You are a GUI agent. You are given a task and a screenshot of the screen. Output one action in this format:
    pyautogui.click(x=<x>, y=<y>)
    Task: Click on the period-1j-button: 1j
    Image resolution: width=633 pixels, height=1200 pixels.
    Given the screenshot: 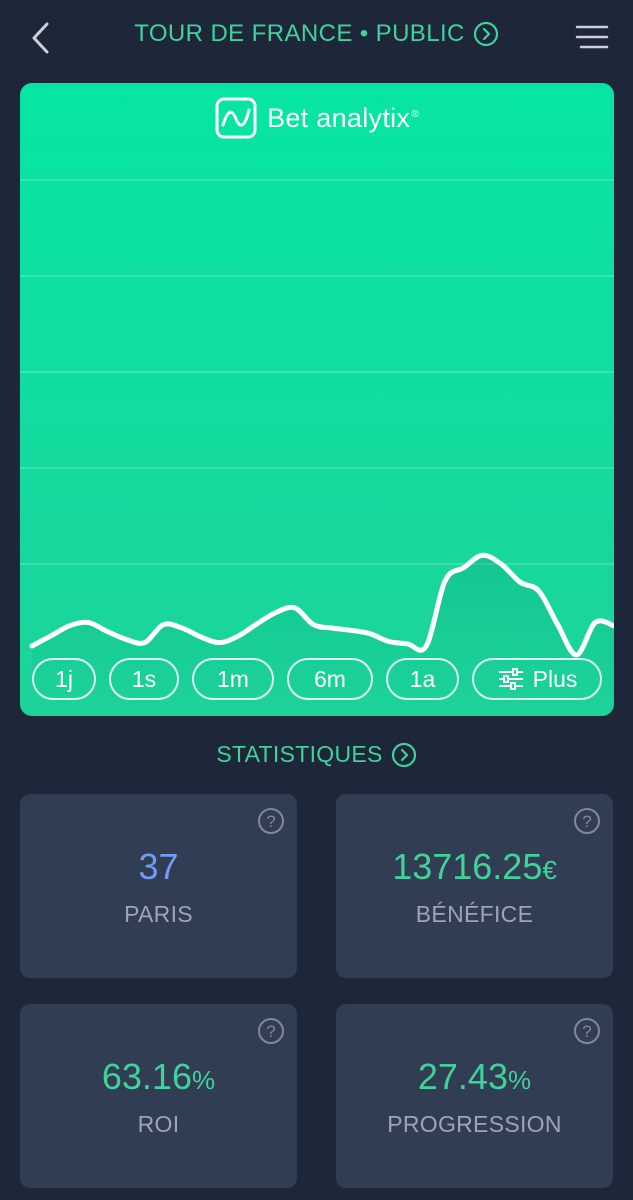 What is the action you would take?
    pyautogui.click(x=64, y=679)
    